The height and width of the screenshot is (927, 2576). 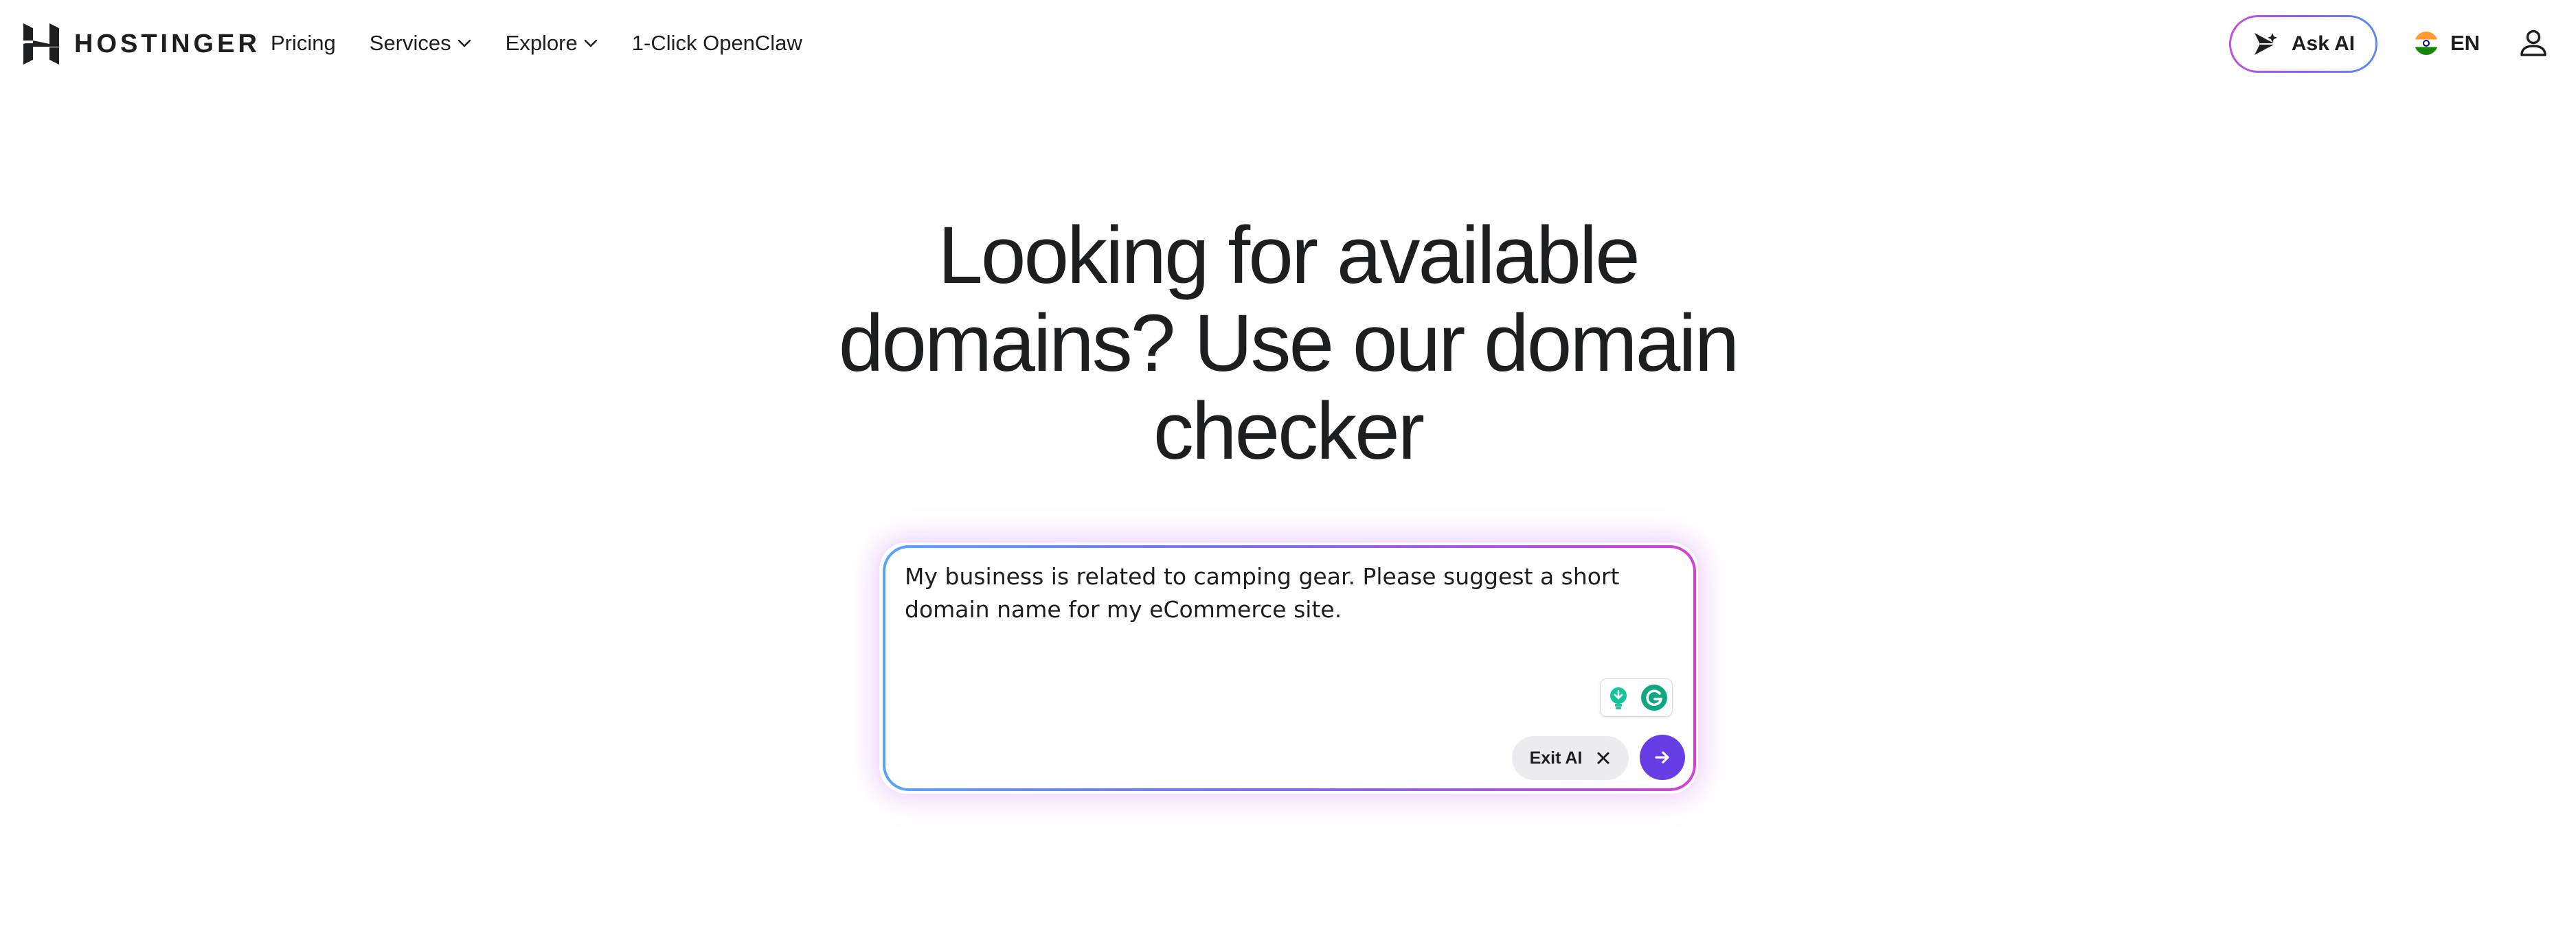 What do you see at coordinates (1654, 698) in the screenshot?
I see `grammarly-icon` at bounding box center [1654, 698].